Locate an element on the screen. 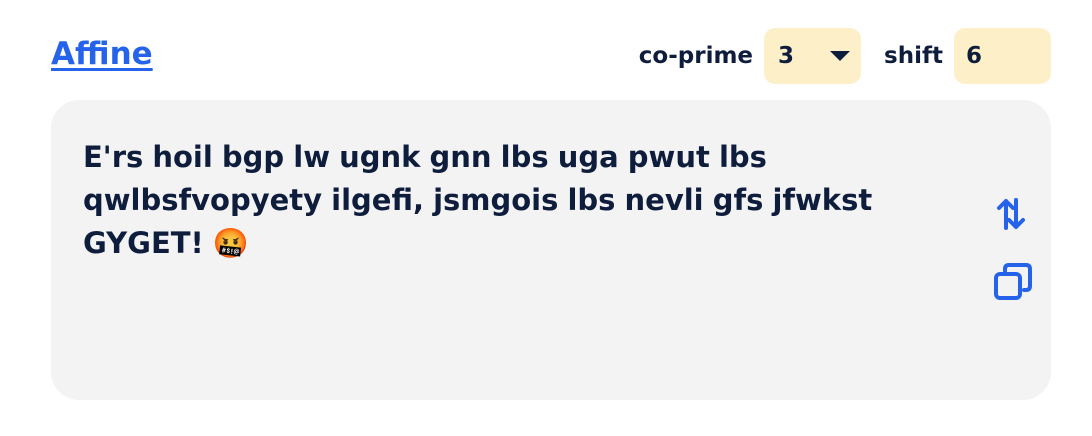 The width and height of the screenshot is (1092, 436). cipher-title-link: Affine is located at coordinates (102, 54).